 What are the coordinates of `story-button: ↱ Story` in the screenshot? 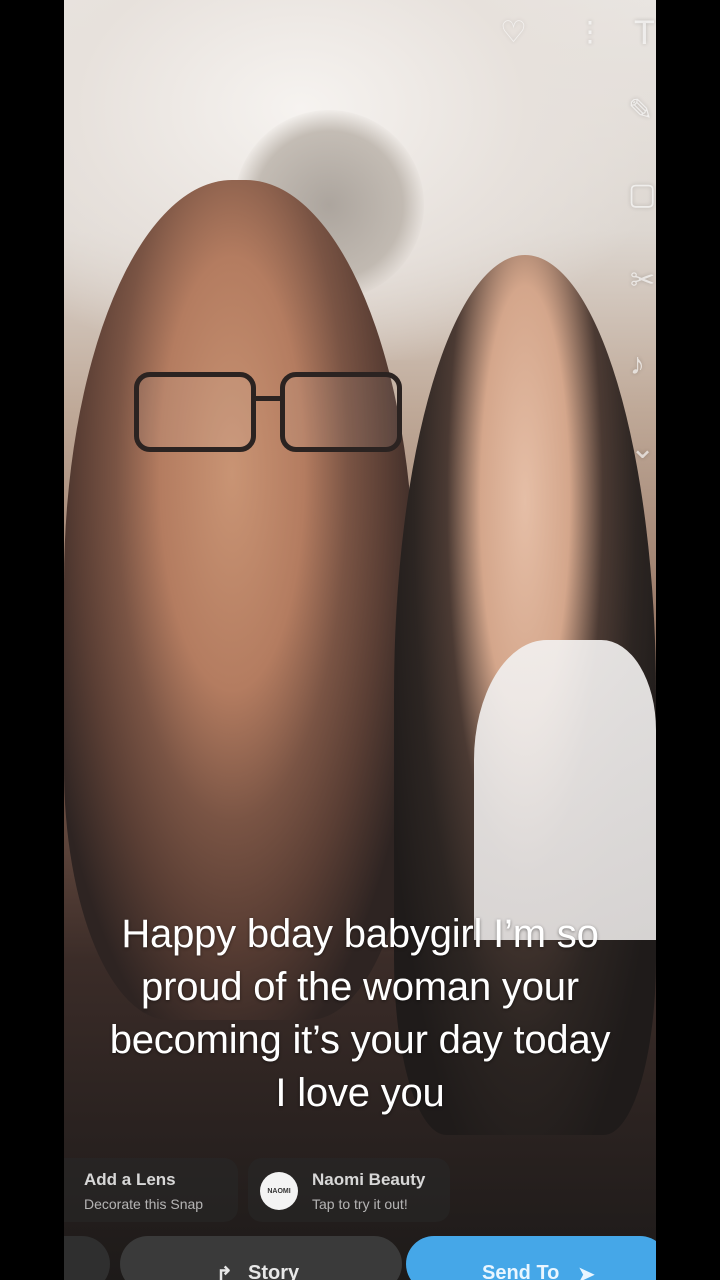 It's located at (261, 1258).